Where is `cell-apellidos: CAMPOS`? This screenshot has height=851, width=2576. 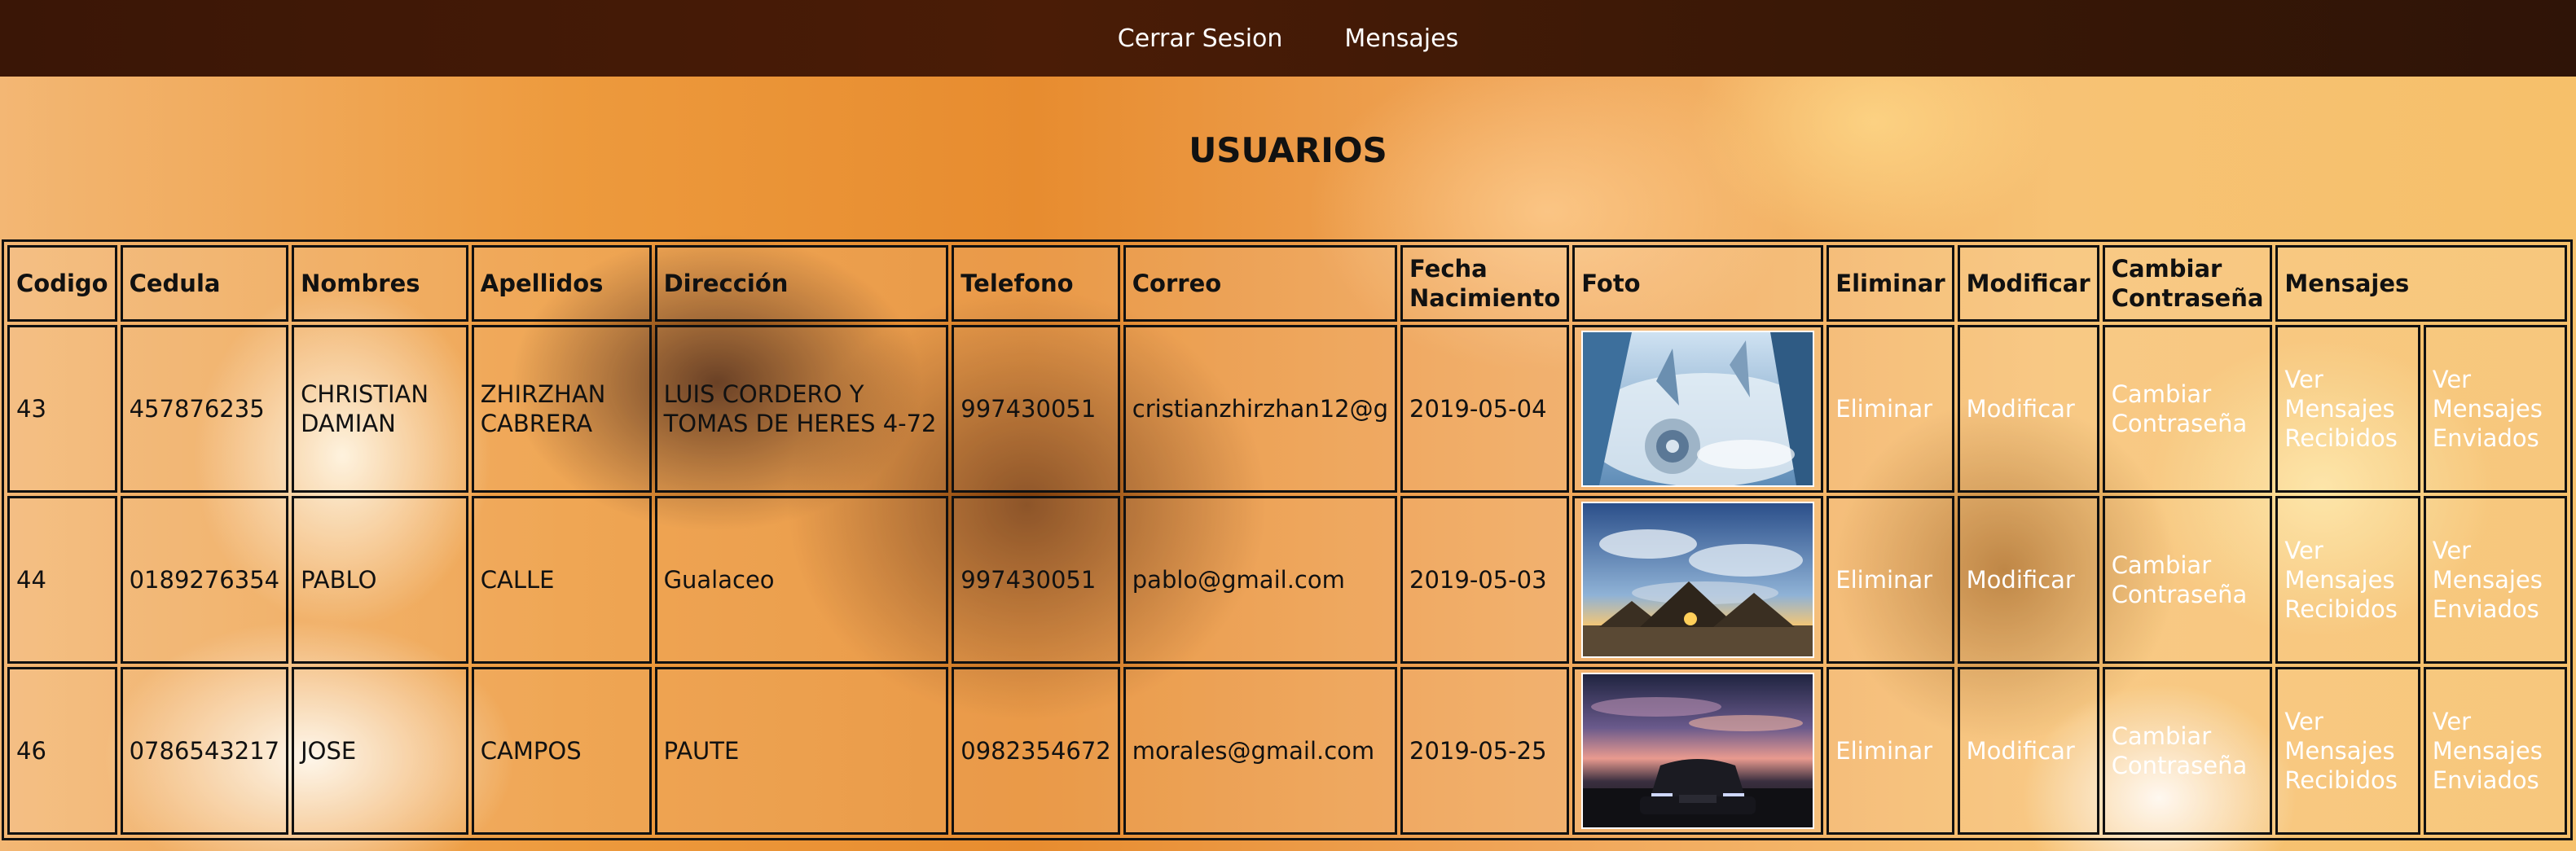
cell-apellidos: CAMPOS is located at coordinates (561, 751).